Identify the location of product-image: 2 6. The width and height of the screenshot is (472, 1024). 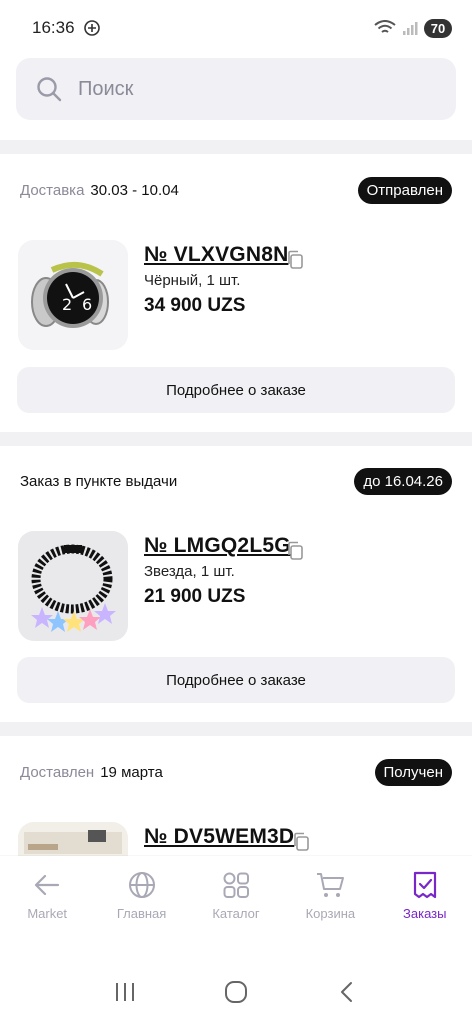
(73, 295).